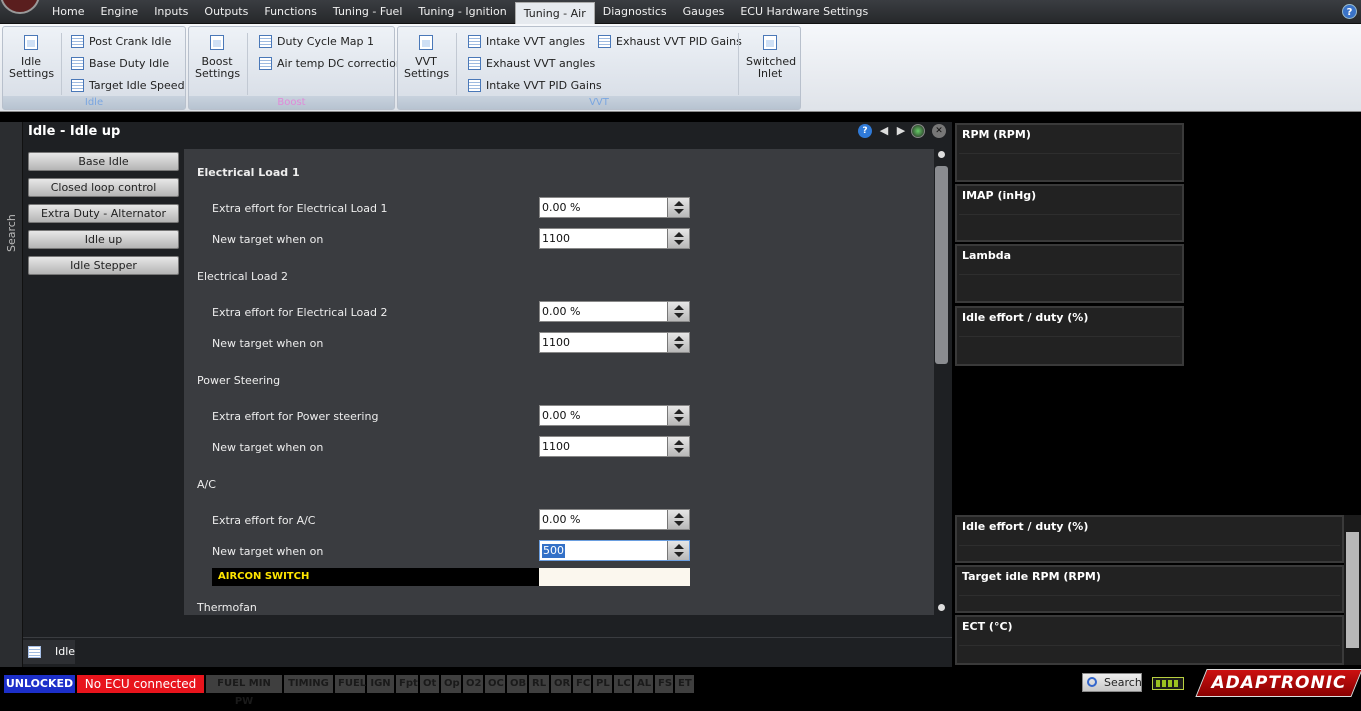 This screenshot has width=1361, height=711. I want to click on tab-ecu-hardware-settings: ECU Hardware Settings, so click(804, 12).